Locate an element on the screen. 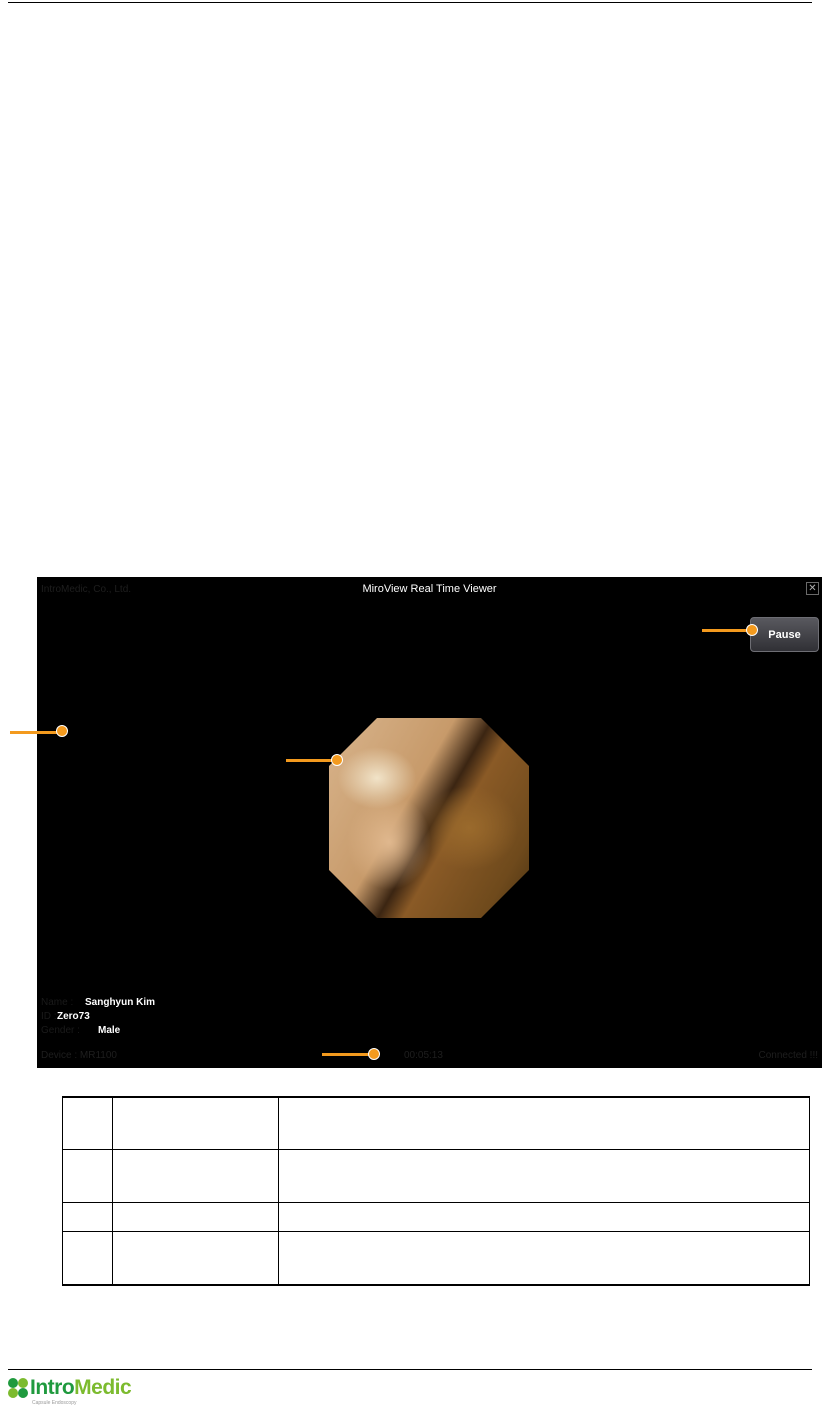 This screenshot has height=1409, width=824. pause-button: Pause is located at coordinates (784, 634).